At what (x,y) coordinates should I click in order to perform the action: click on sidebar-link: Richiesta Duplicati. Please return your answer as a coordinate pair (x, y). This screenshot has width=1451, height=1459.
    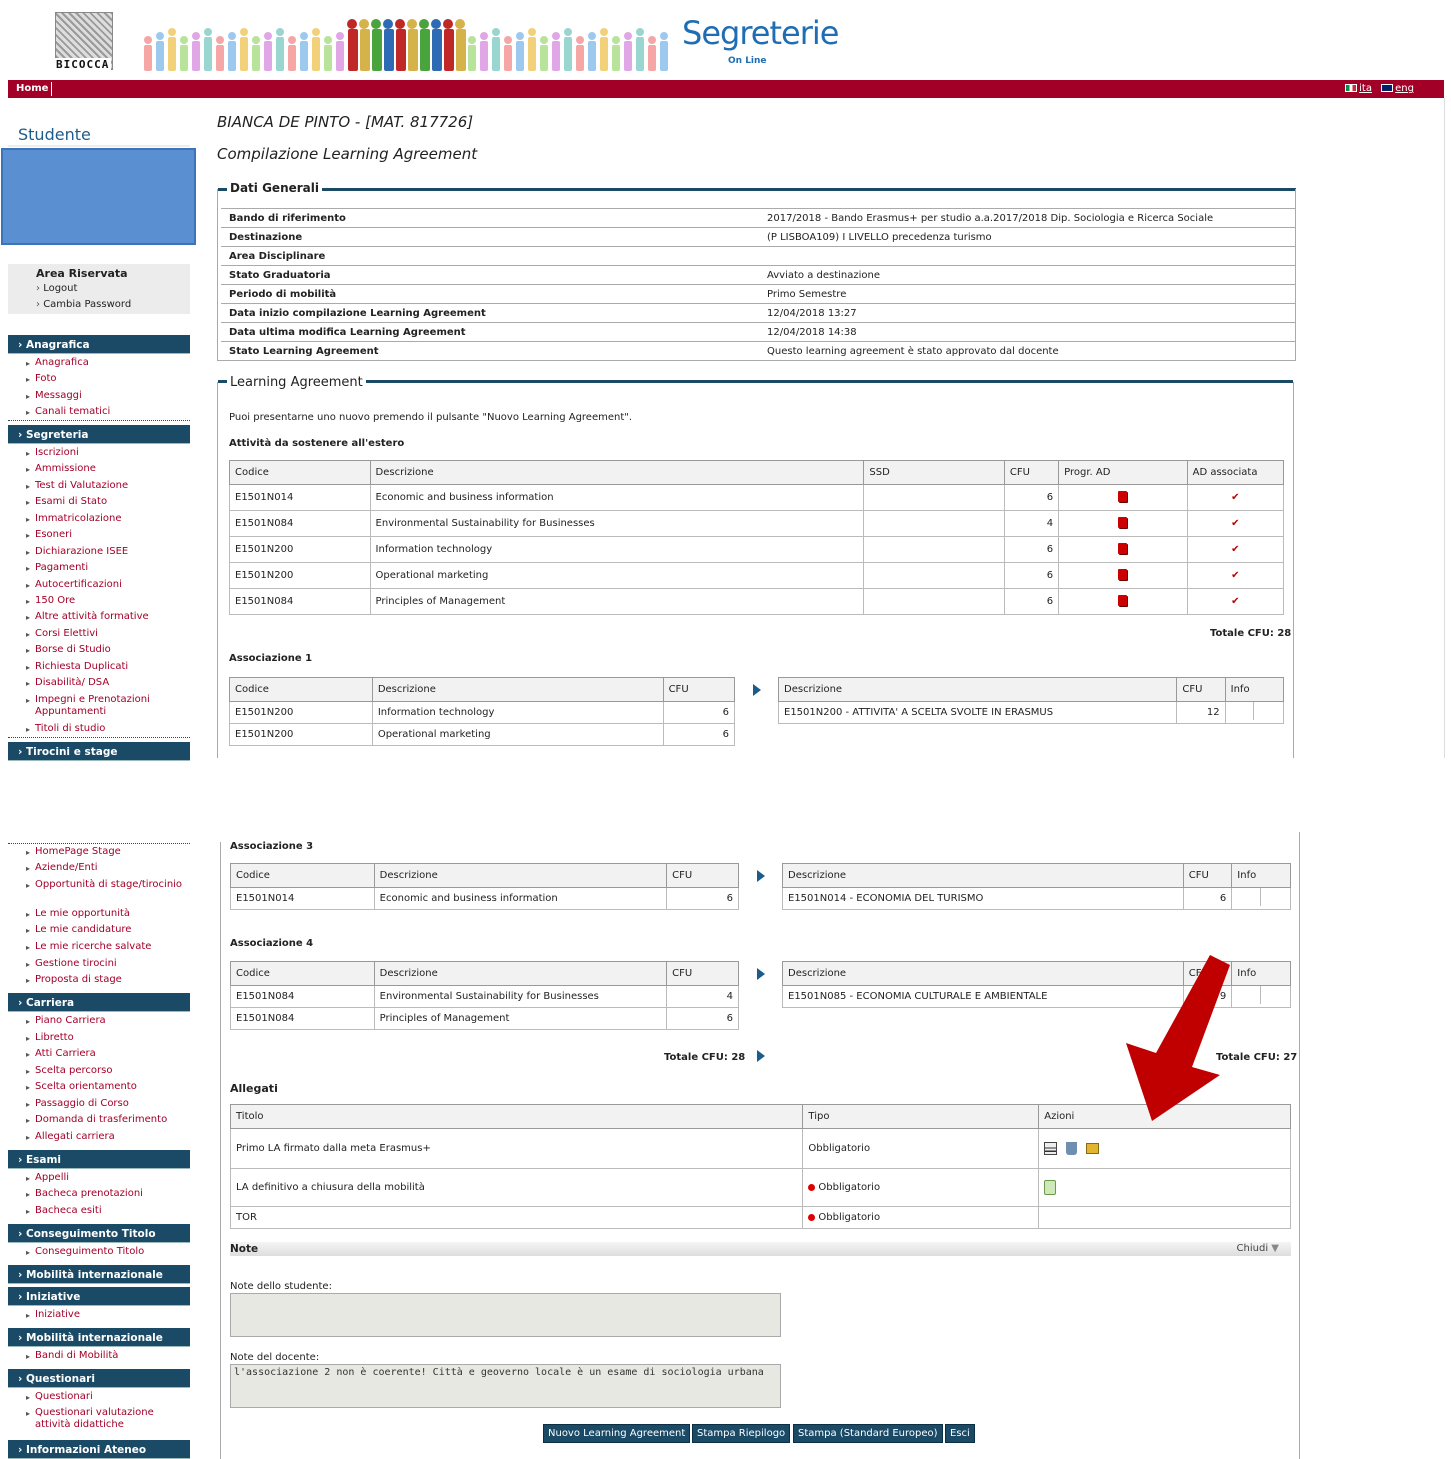
    Looking at the image, I should click on (105, 667).